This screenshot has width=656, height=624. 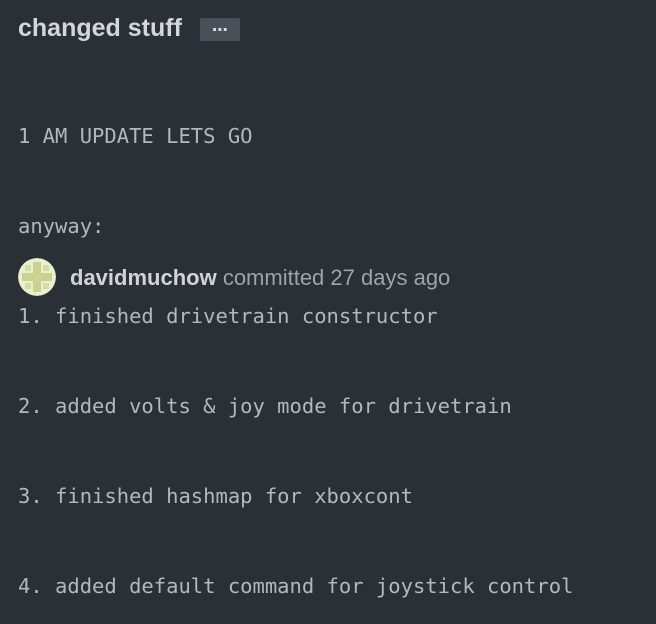 I want to click on commit-time: 27 days ago, so click(x=390, y=277).